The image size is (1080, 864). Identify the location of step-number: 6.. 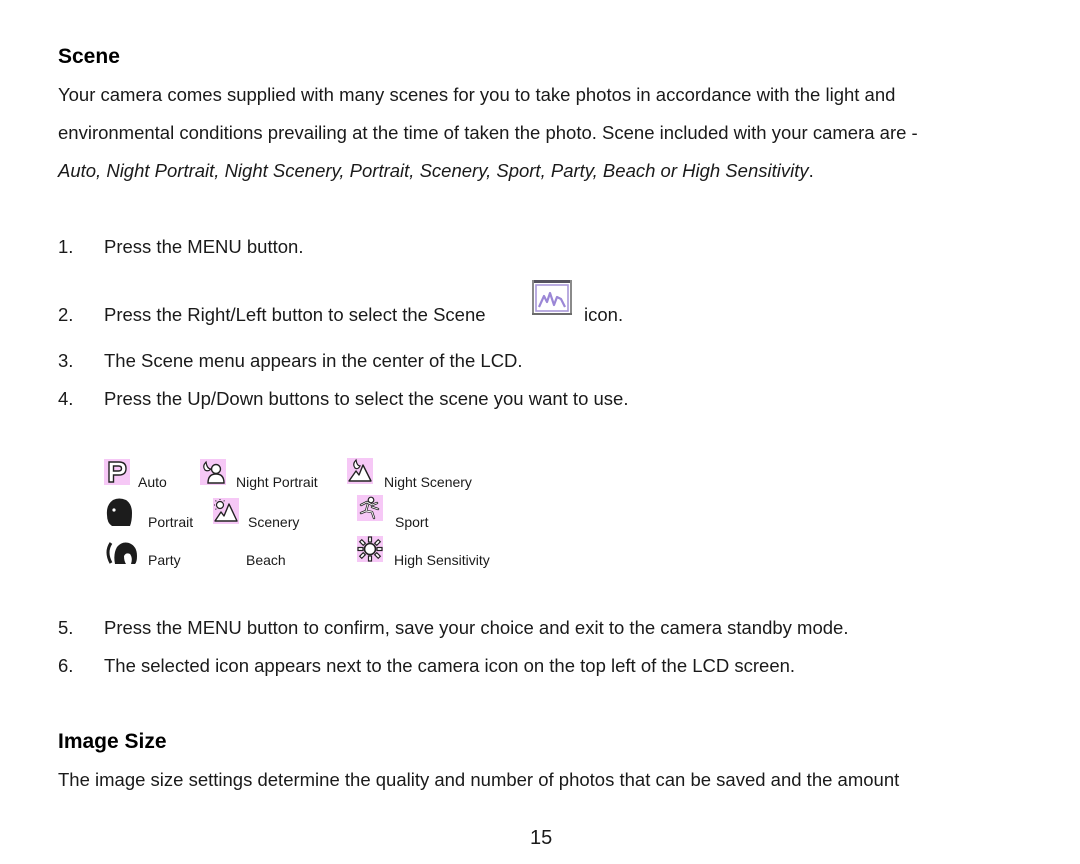
(66, 665).